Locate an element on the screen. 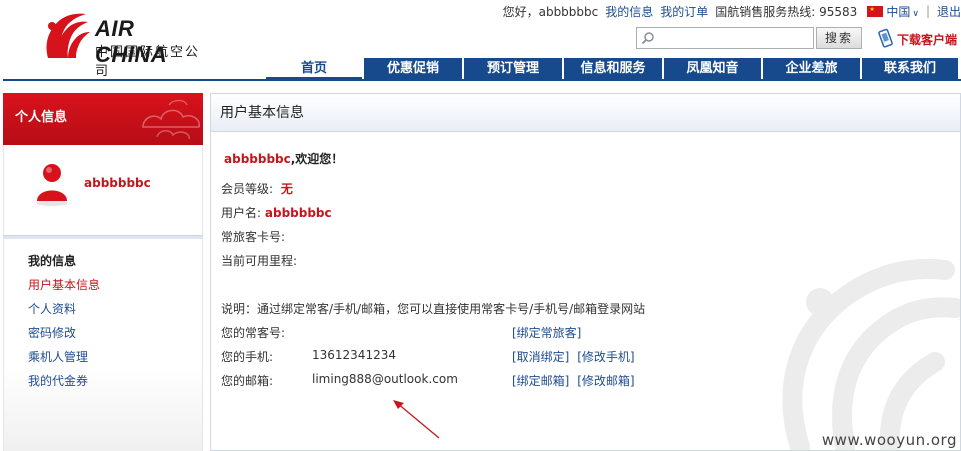  unbind-mobile-link: [取消绑定] is located at coordinates (540, 357).